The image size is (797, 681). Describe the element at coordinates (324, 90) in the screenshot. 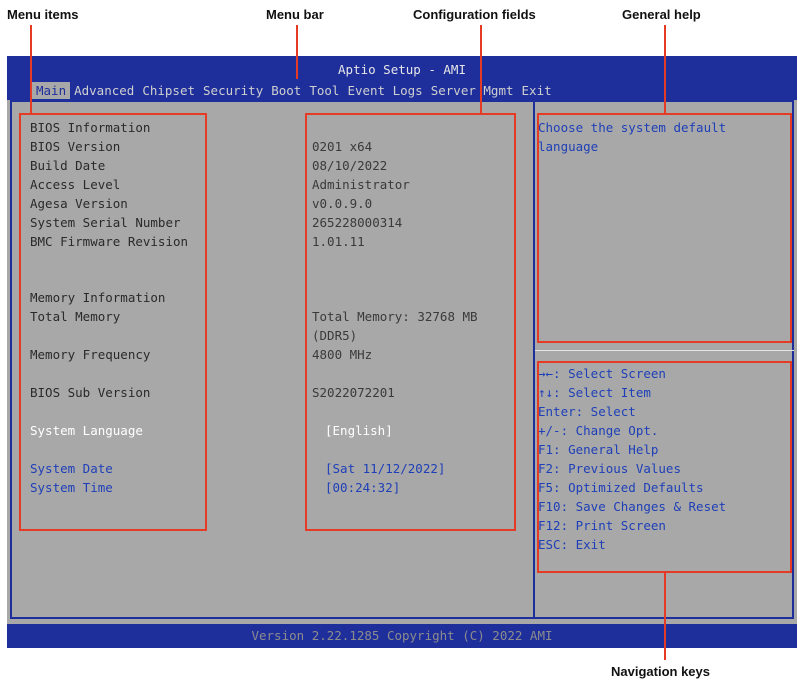

I see `menu-tool: Tool` at that location.